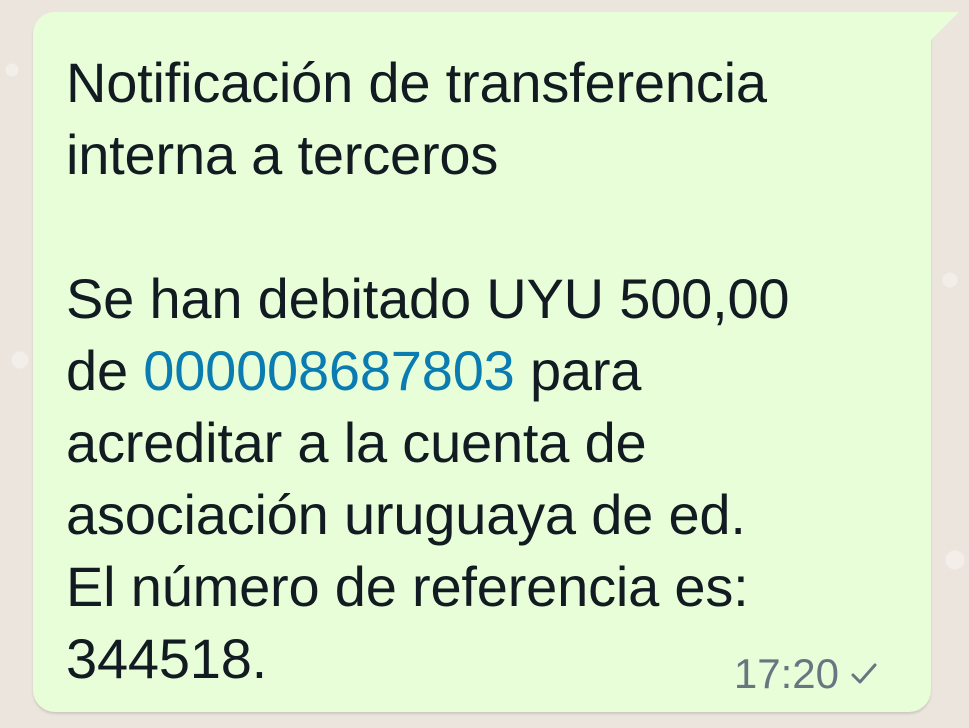  What do you see at coordinates (105, 370) in the screenshot?
I see `message-prefix-text: de` at bounding box center [105, 370].